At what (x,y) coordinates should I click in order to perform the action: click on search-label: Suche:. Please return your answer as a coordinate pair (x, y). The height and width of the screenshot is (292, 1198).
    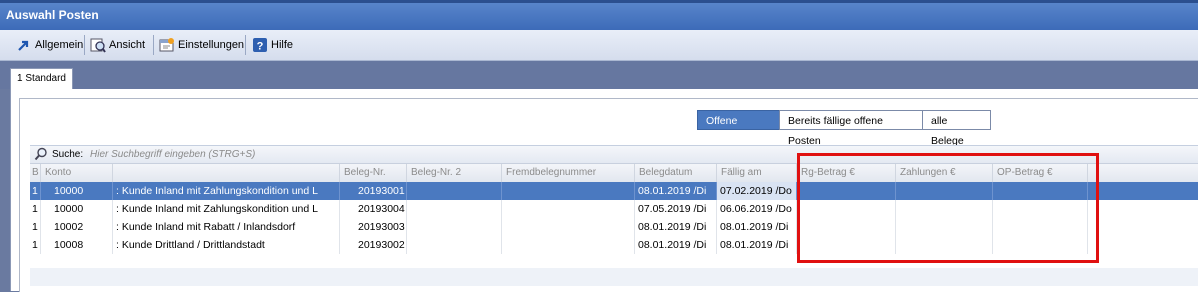
    Looking at the image, I should click on (68, 154).